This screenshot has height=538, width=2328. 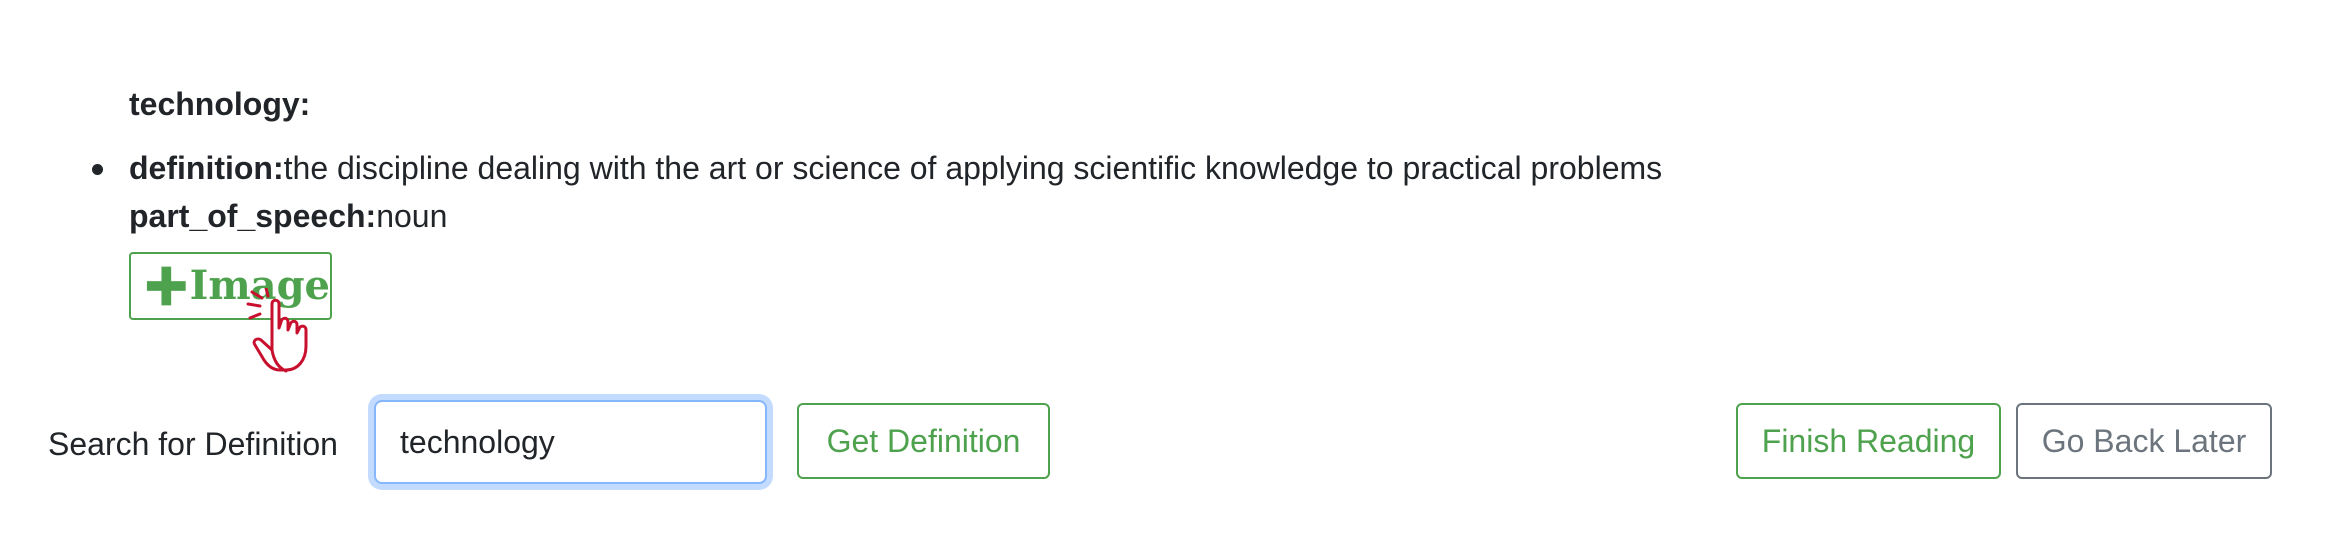 I want to click on search-label: Search for Definition, so click(x=193, y=444).